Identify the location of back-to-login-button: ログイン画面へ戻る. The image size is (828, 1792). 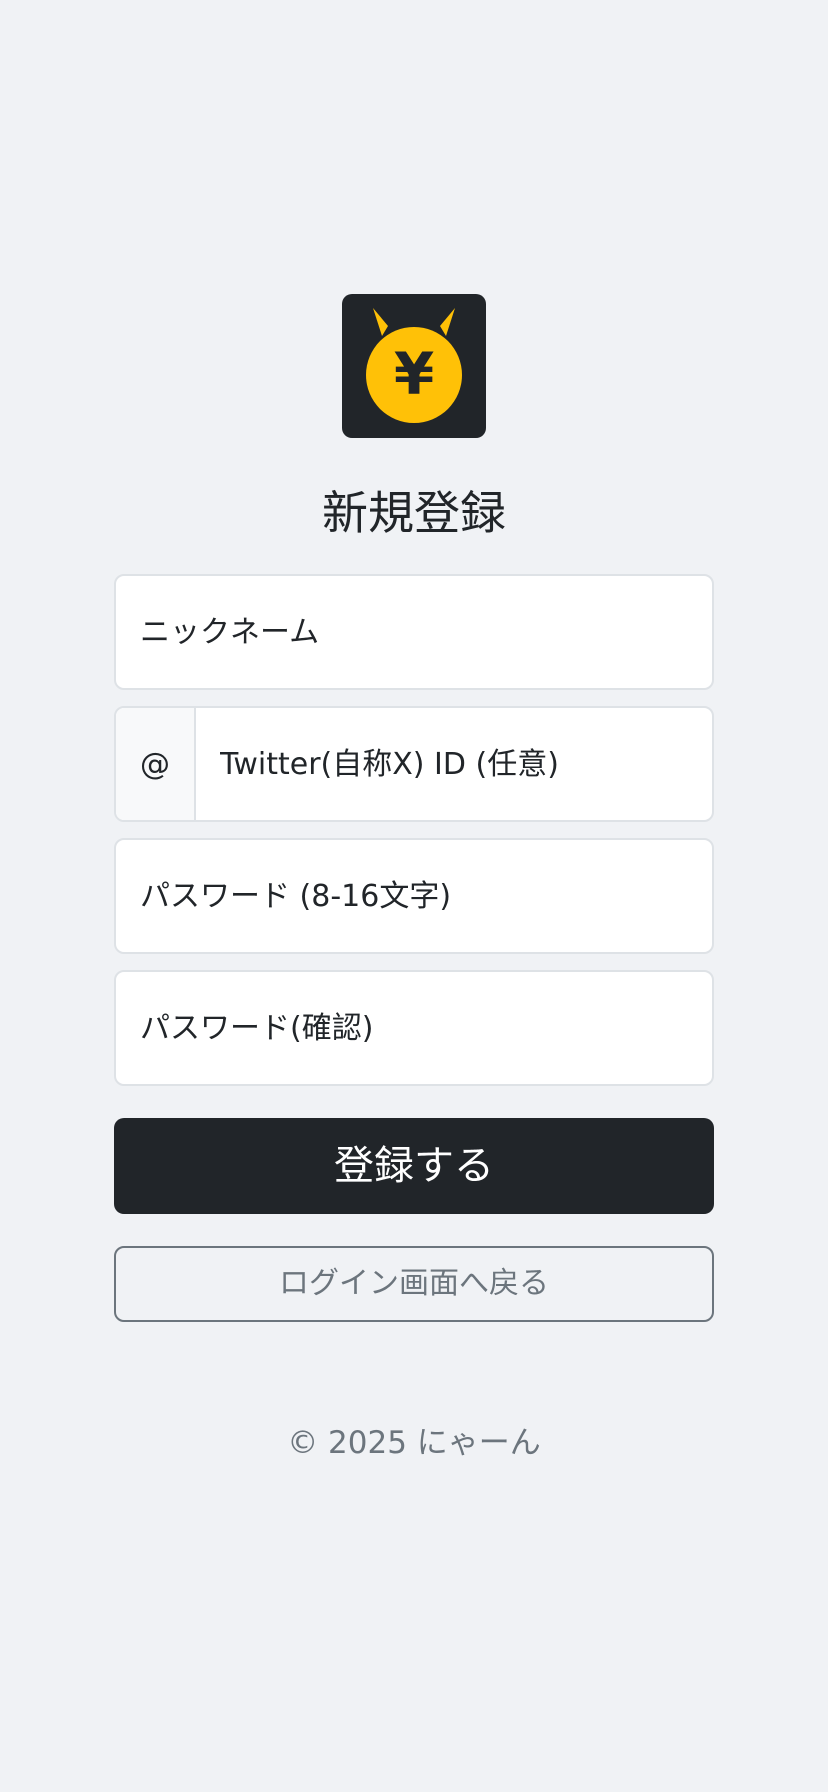
(414, 1284).